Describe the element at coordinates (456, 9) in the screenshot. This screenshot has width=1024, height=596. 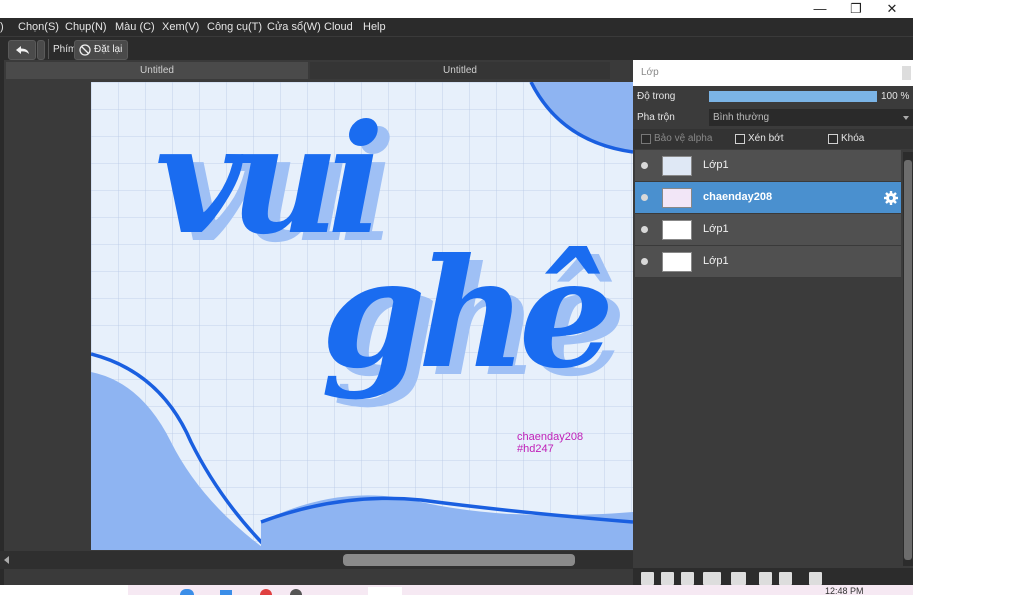
I see `title-bar: — ❐ ✕` at that location.